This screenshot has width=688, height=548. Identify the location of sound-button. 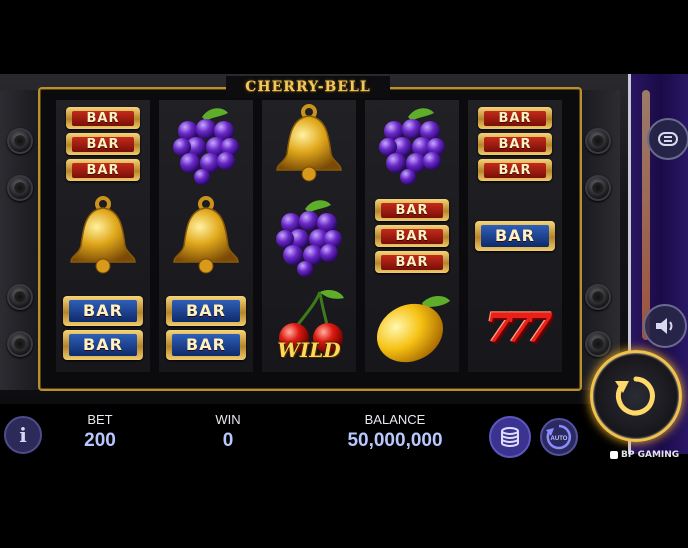
(665, 326).